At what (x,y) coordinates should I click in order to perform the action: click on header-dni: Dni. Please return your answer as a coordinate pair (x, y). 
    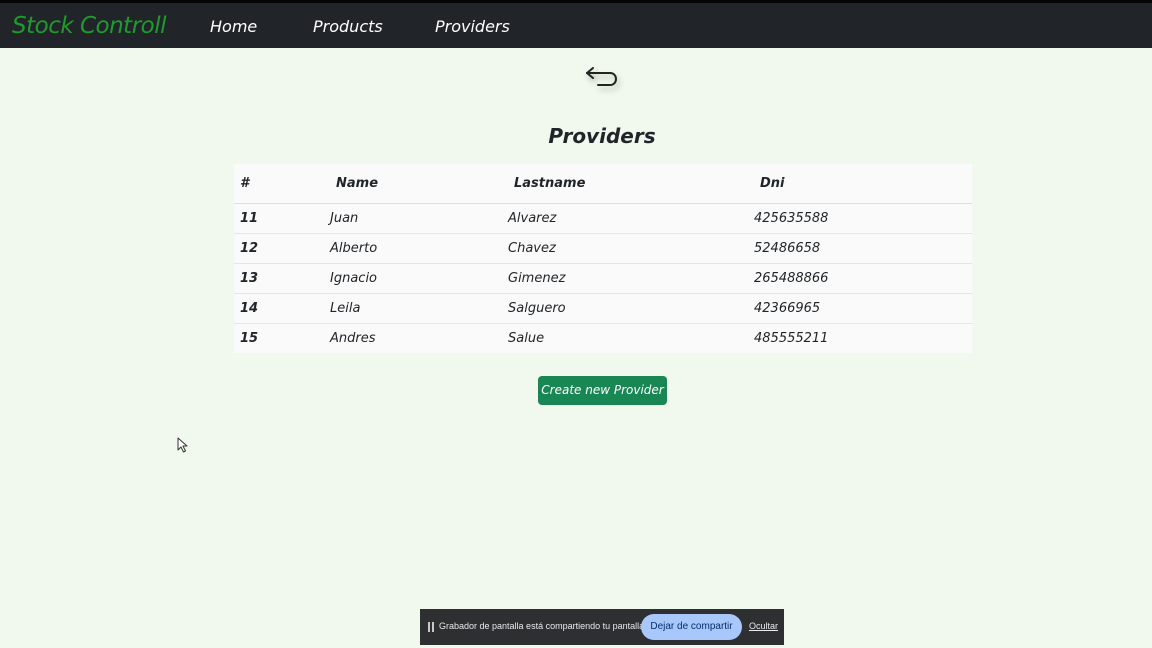
    Looking at the image, I should click on (863, 184).